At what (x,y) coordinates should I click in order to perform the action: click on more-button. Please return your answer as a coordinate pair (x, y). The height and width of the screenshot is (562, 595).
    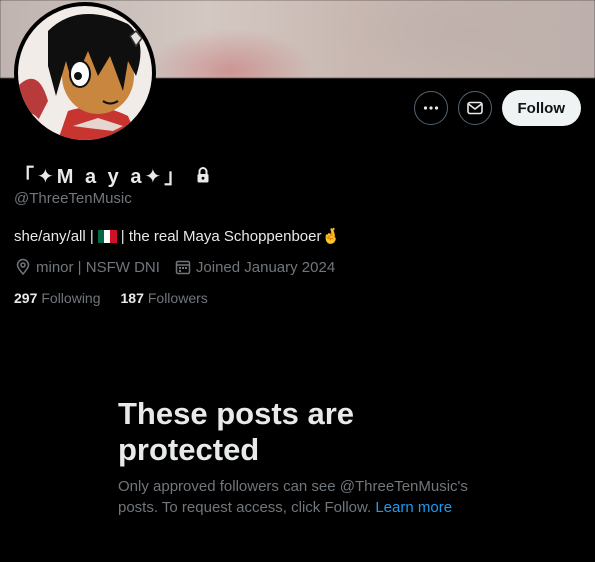
    Looking at the image, I should click on (430, 108).